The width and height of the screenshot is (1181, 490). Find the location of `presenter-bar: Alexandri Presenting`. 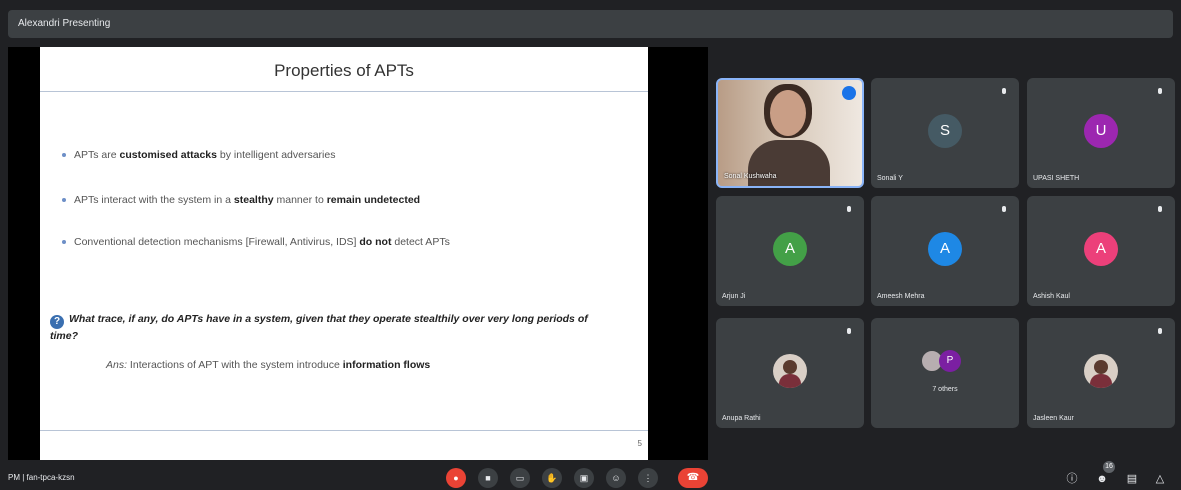

presenter-bar: Alexandri Presenting is located at coordinates (590, 24).